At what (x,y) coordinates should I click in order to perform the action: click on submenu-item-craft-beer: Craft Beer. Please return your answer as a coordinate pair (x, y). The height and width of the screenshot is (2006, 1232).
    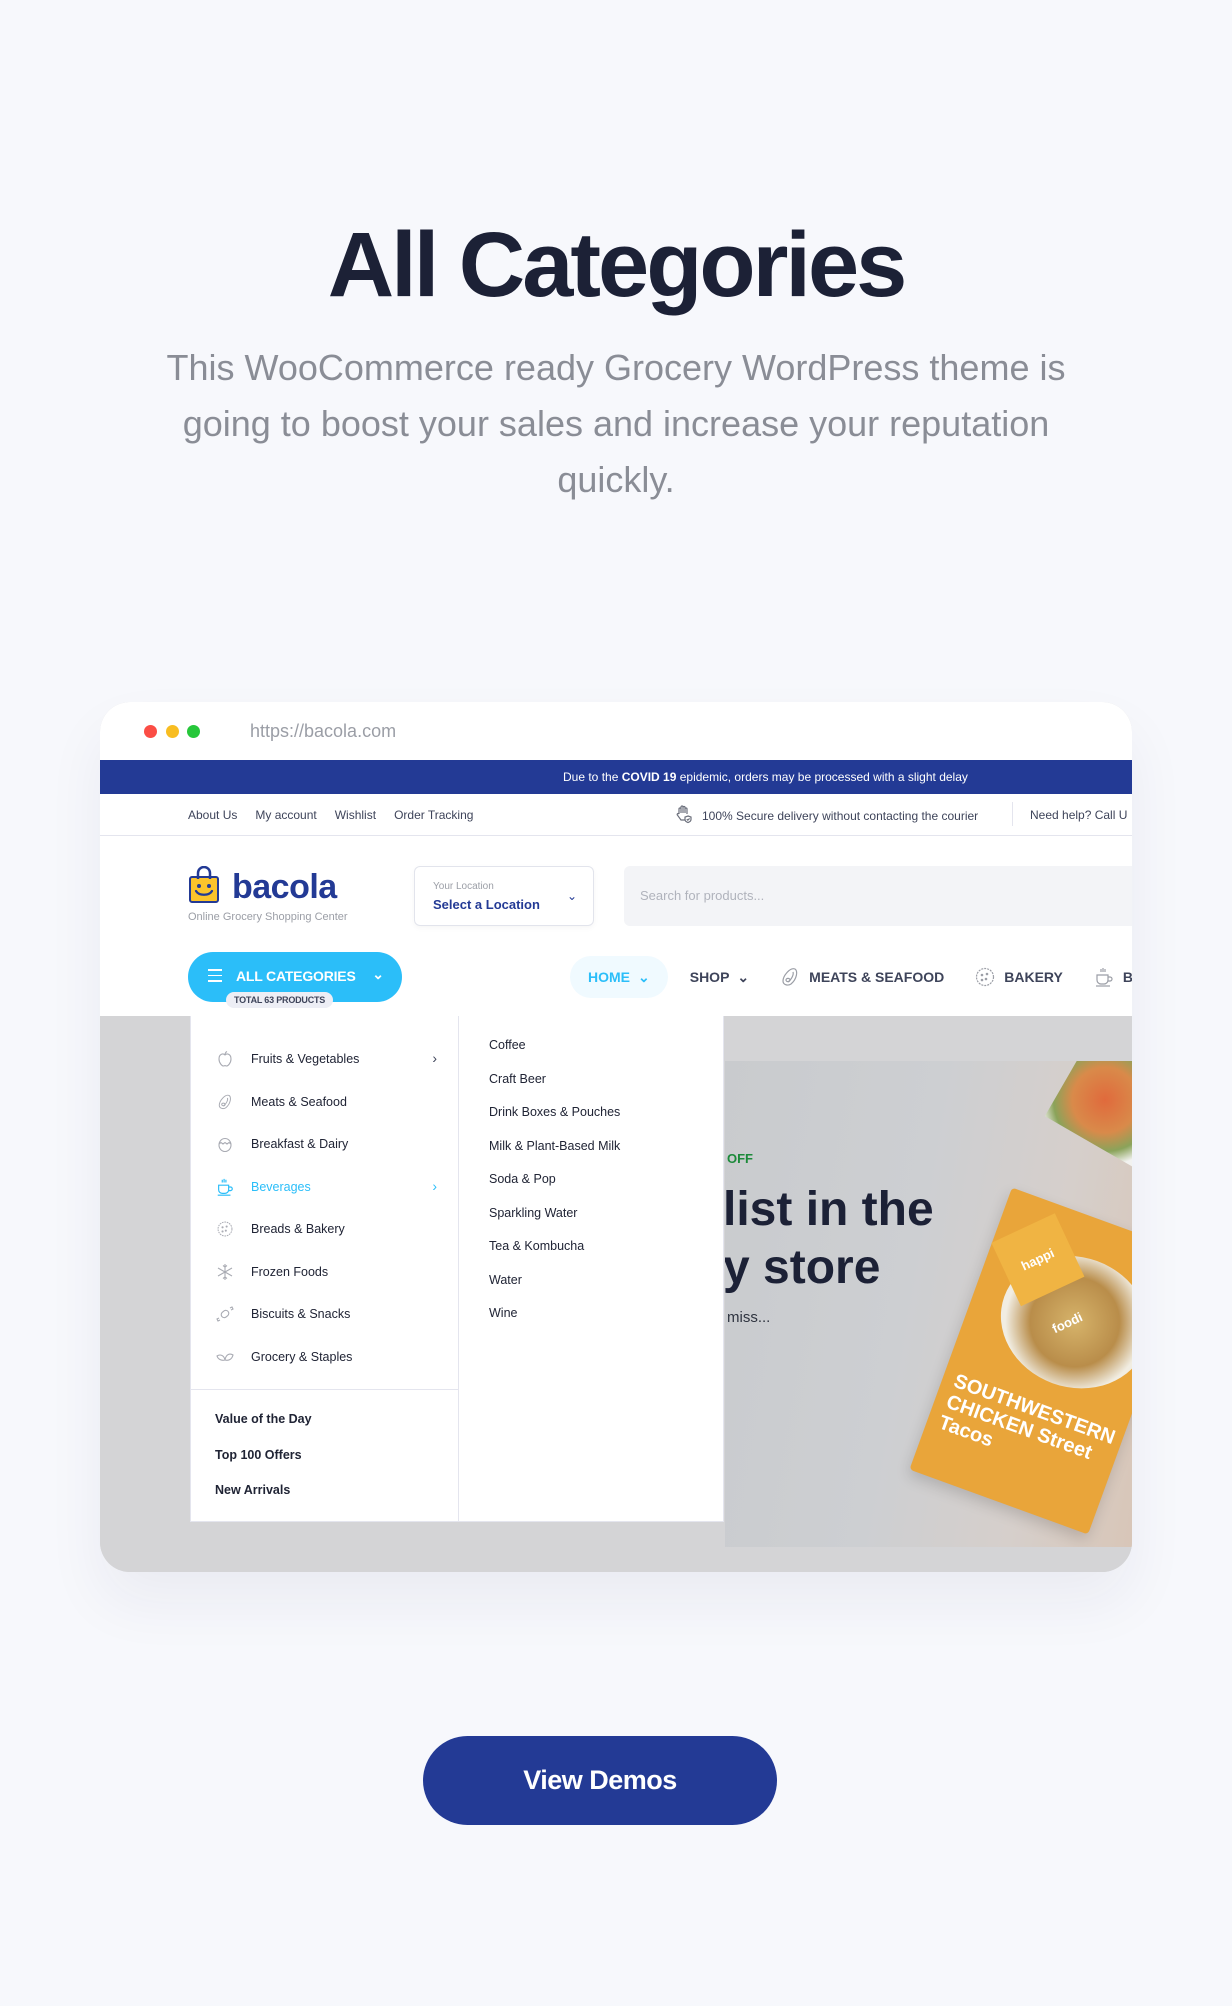
    Looking at the image, I should click on (540, 1089).